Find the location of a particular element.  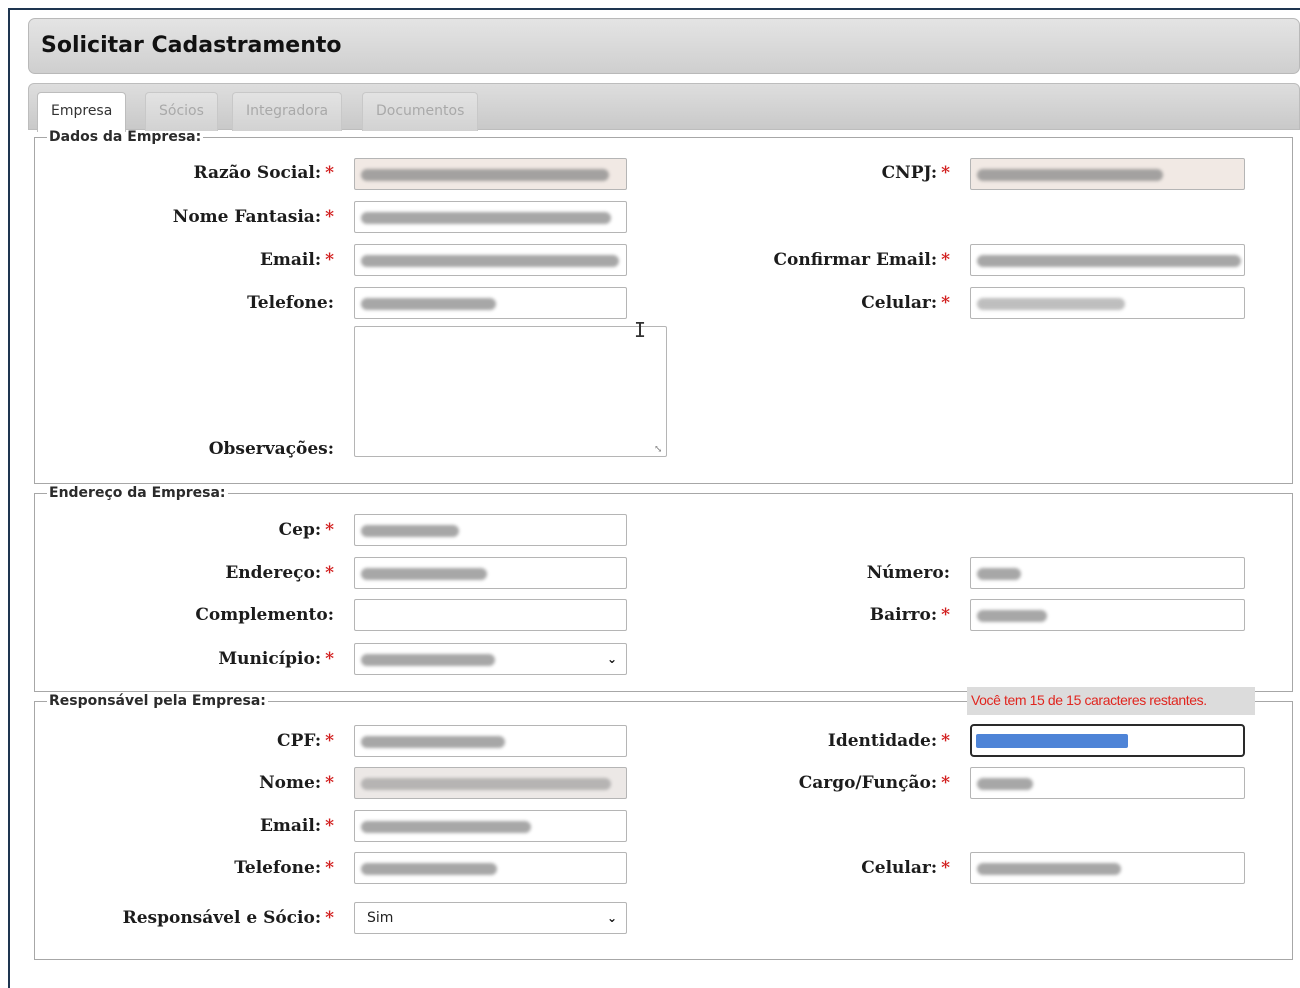

cargo-funcao-input is located at coordinates (1107, 783).